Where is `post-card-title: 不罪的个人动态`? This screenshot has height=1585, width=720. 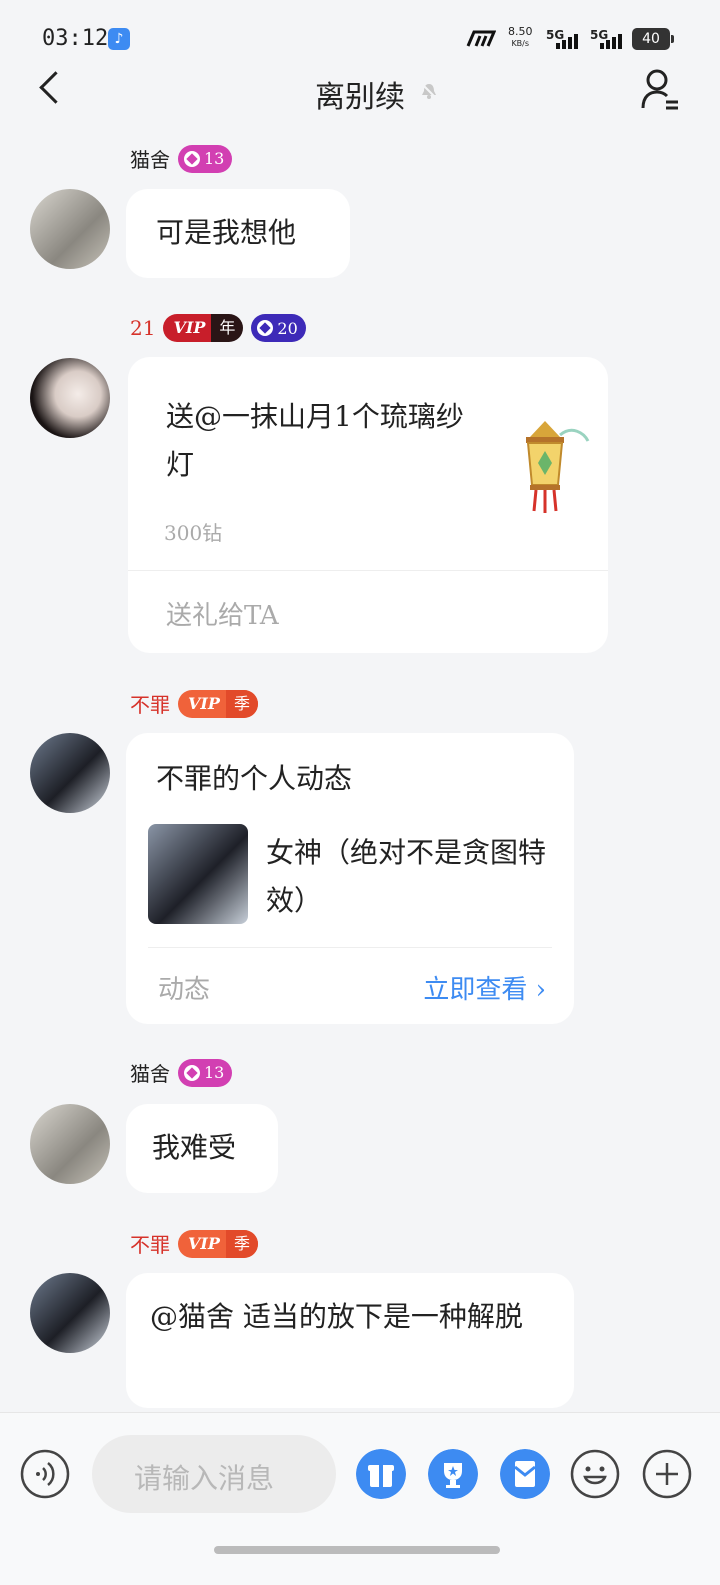
post-card-title: 不罪的个人动态 is located at coordinates (254, 778).